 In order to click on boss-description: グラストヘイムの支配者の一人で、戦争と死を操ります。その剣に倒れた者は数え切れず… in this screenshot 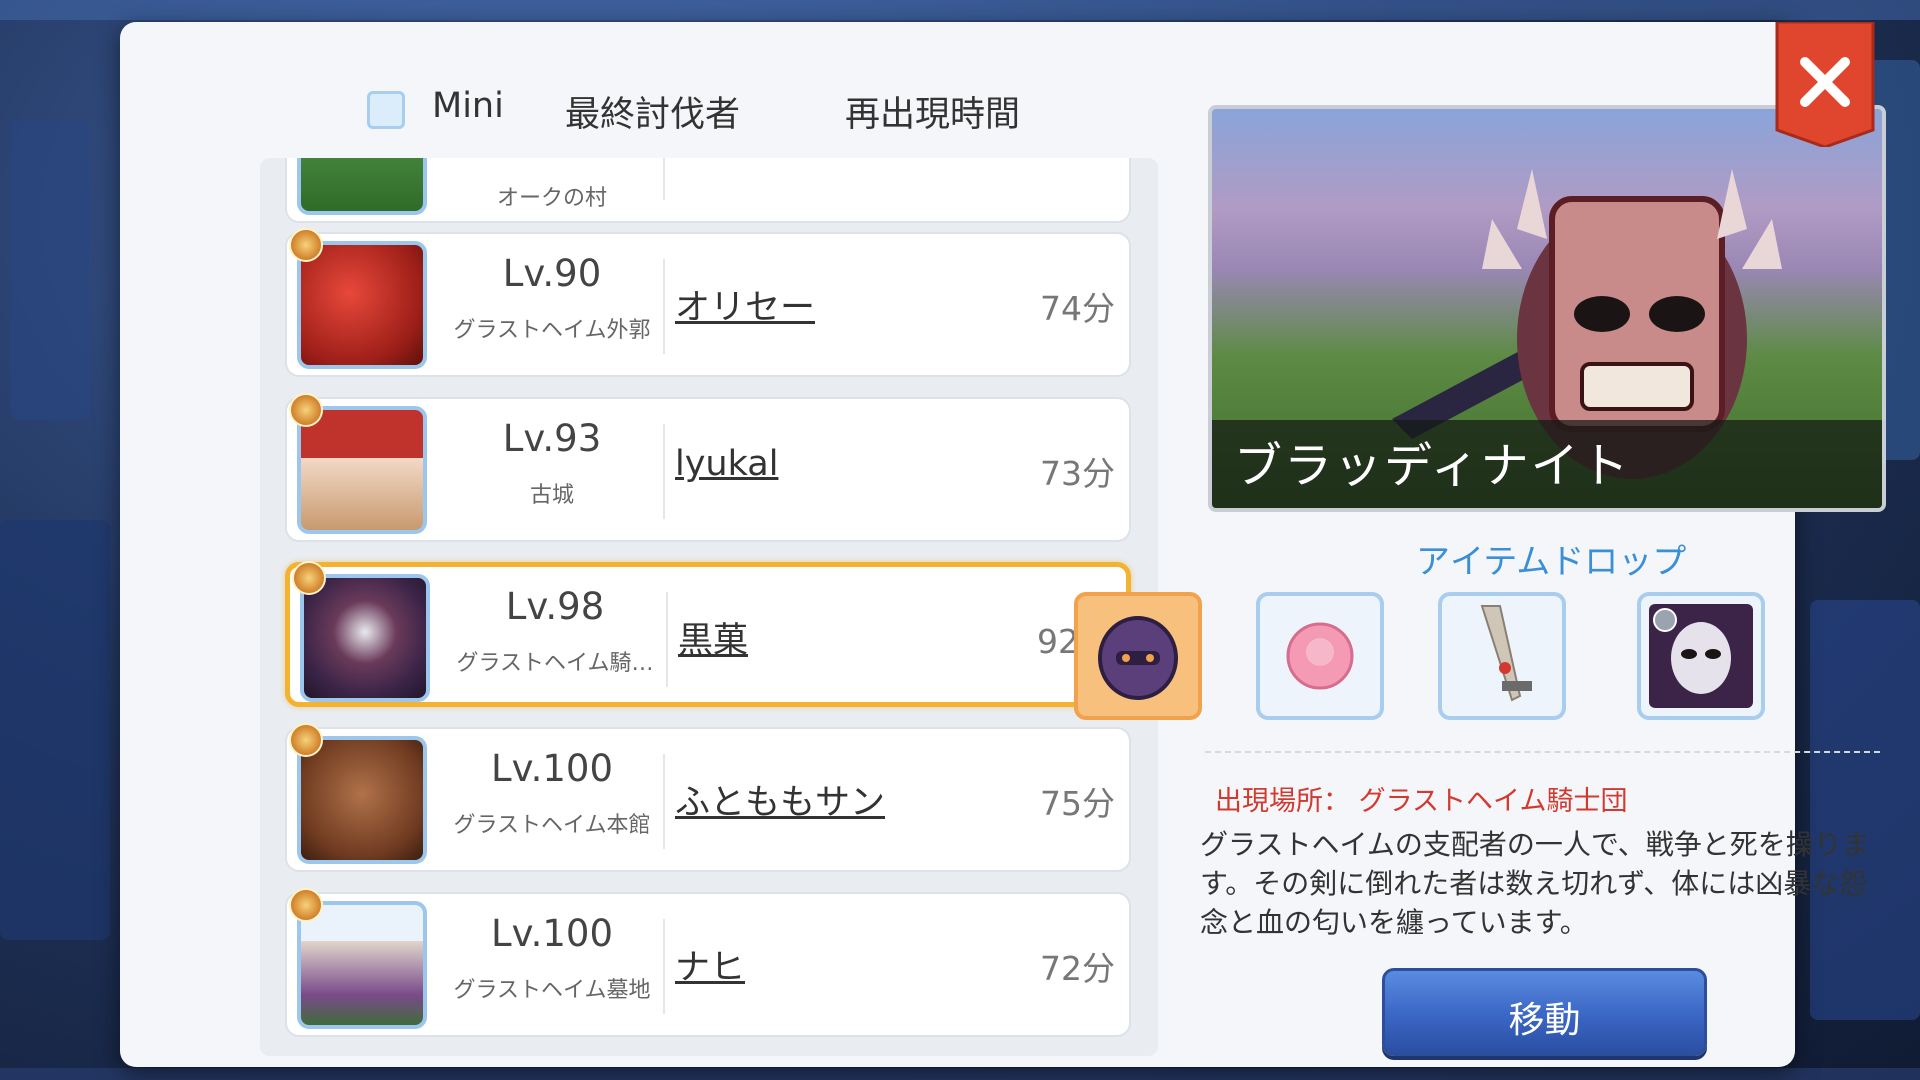, I will do `click(1535, 883)`.